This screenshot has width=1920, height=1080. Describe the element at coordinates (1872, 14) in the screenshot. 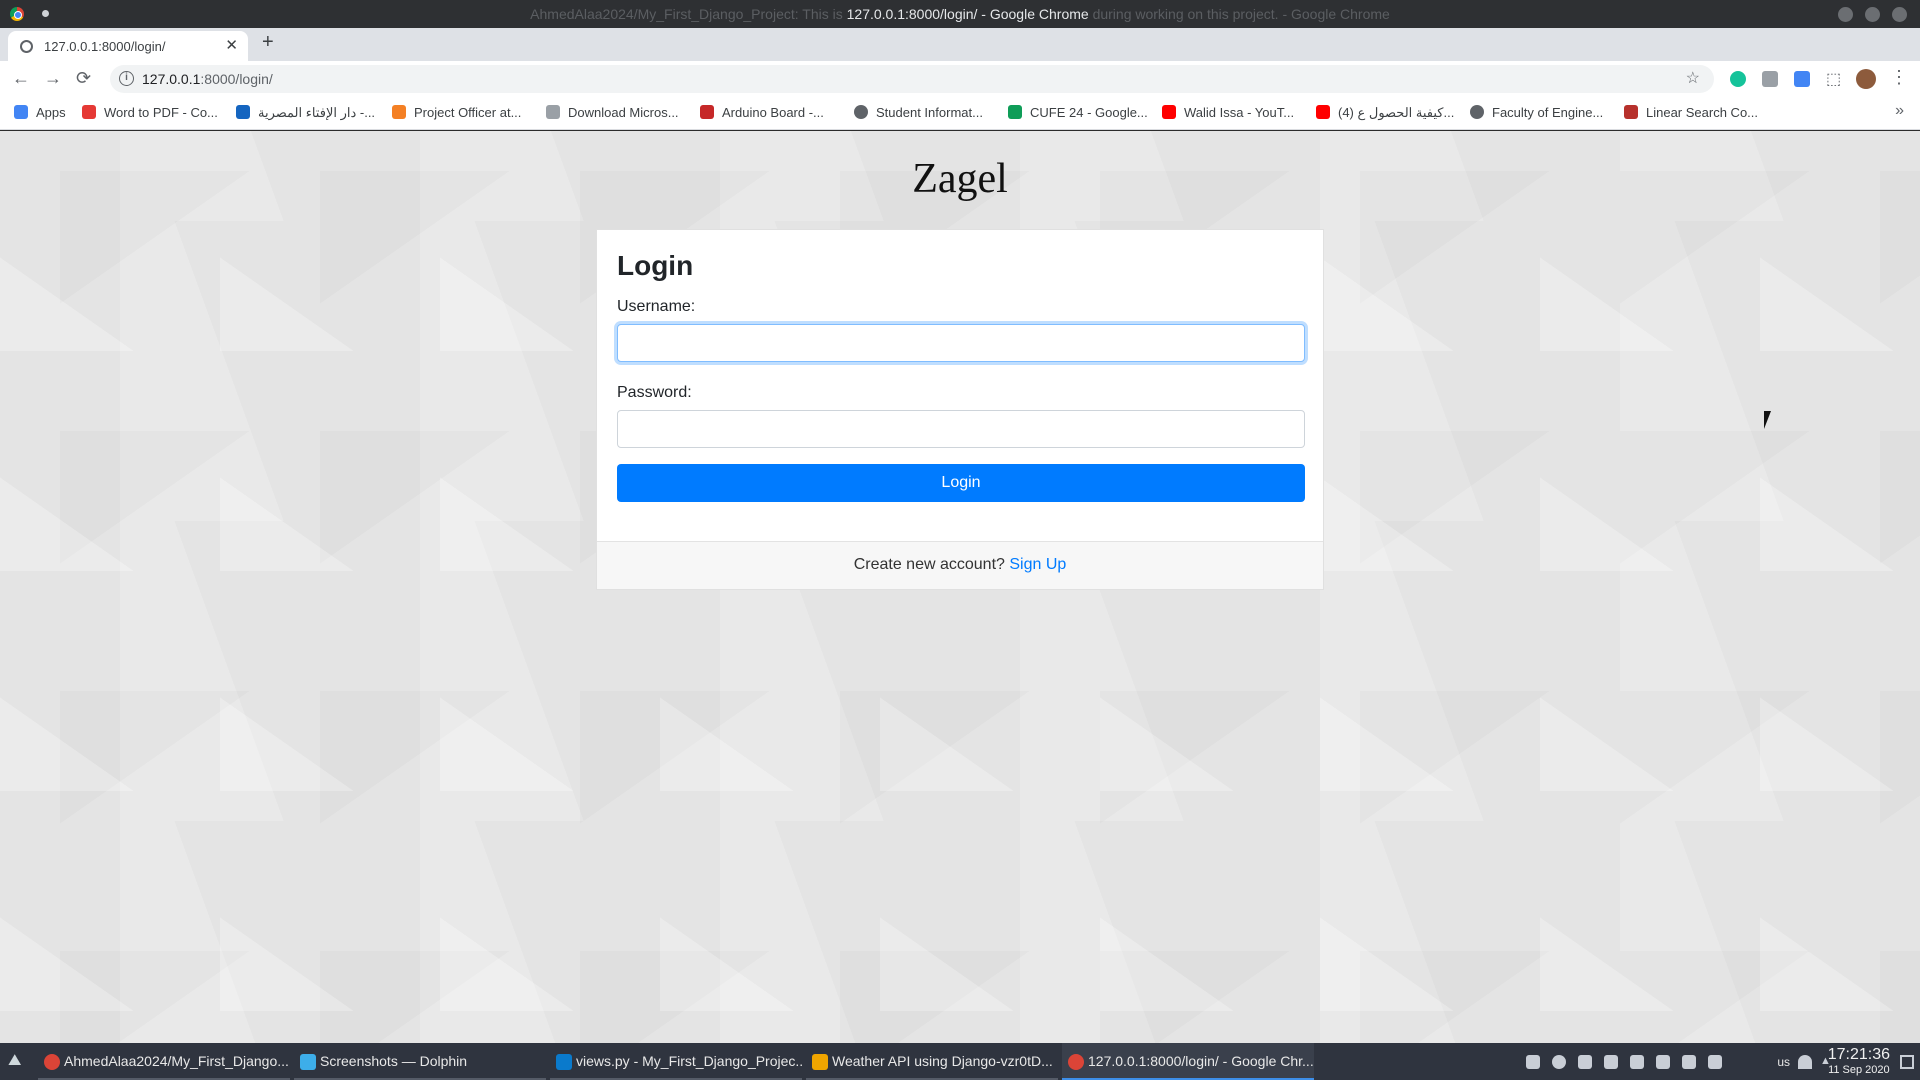

I see `maximize-button` at that location.